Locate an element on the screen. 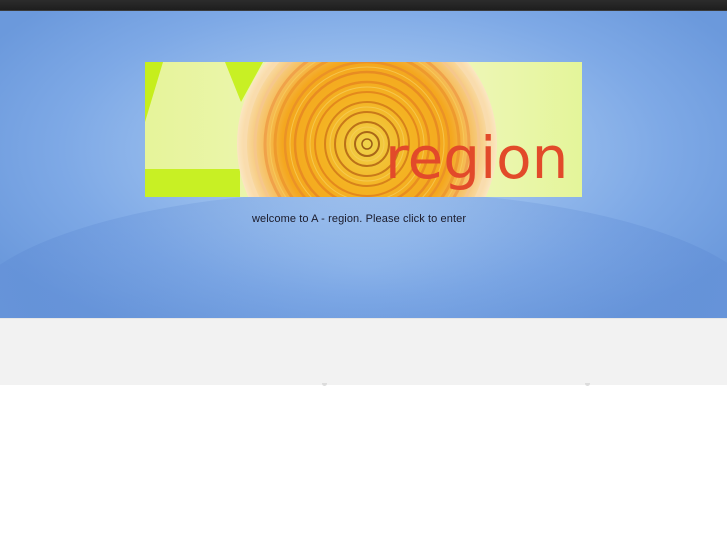 The image size is (727, 545). lime-shape-bottom is located at coordinates (192, 183).